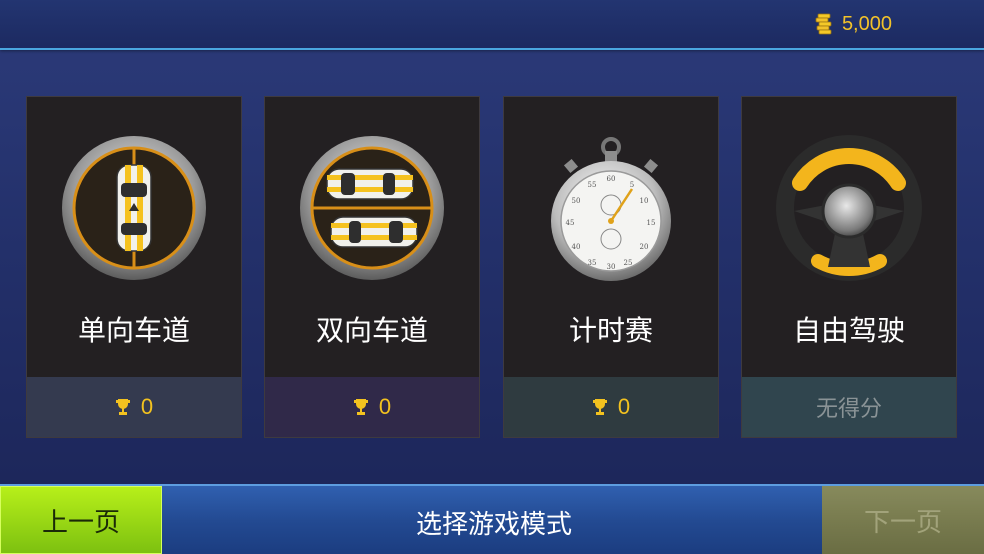  I want to click on mode-card-two-way: 双向车道 0, so click(372, 267).